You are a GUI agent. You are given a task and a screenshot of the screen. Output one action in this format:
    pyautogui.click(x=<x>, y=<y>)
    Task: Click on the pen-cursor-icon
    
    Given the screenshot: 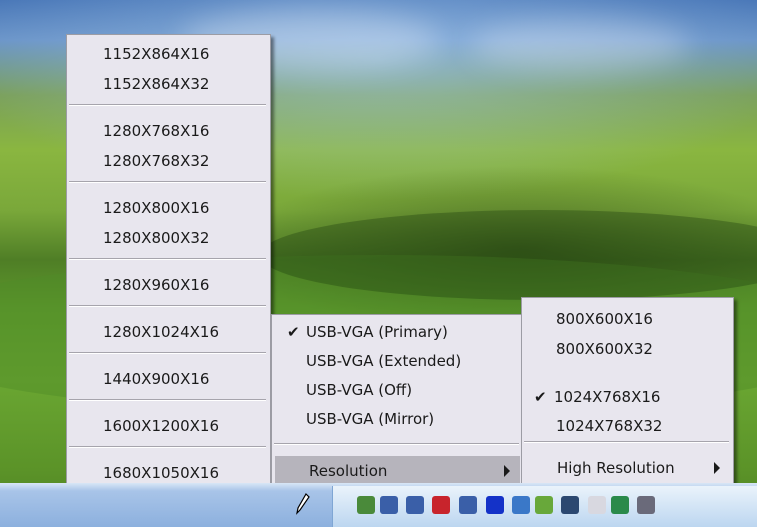 What is the action you would take?
    pyautogui.click(x=303, y=504)
    